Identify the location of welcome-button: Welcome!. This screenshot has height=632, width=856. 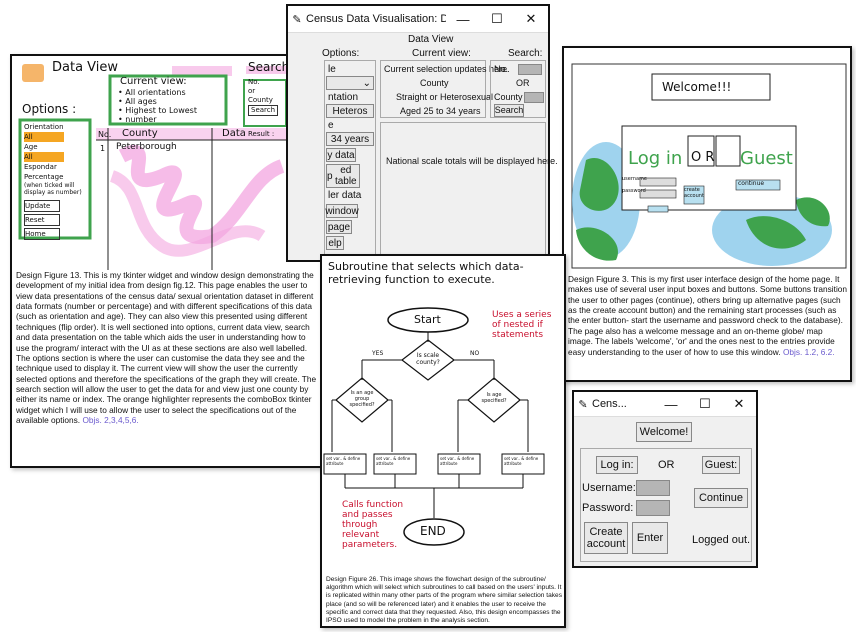
(664, 432).